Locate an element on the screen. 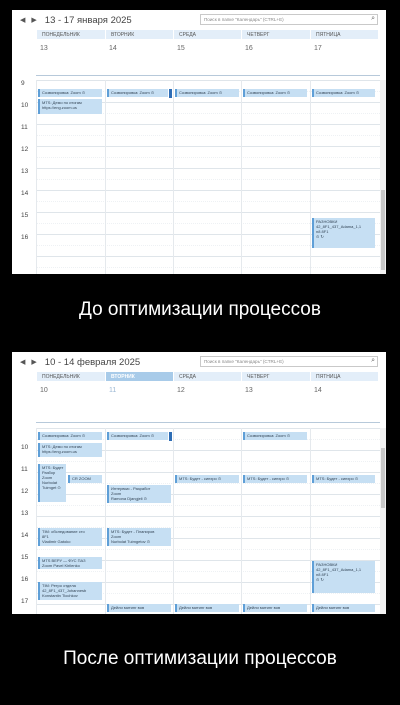 The width and height of the screenshot is (400, 705). day-number: 16 is located at coordinates (249, 48).